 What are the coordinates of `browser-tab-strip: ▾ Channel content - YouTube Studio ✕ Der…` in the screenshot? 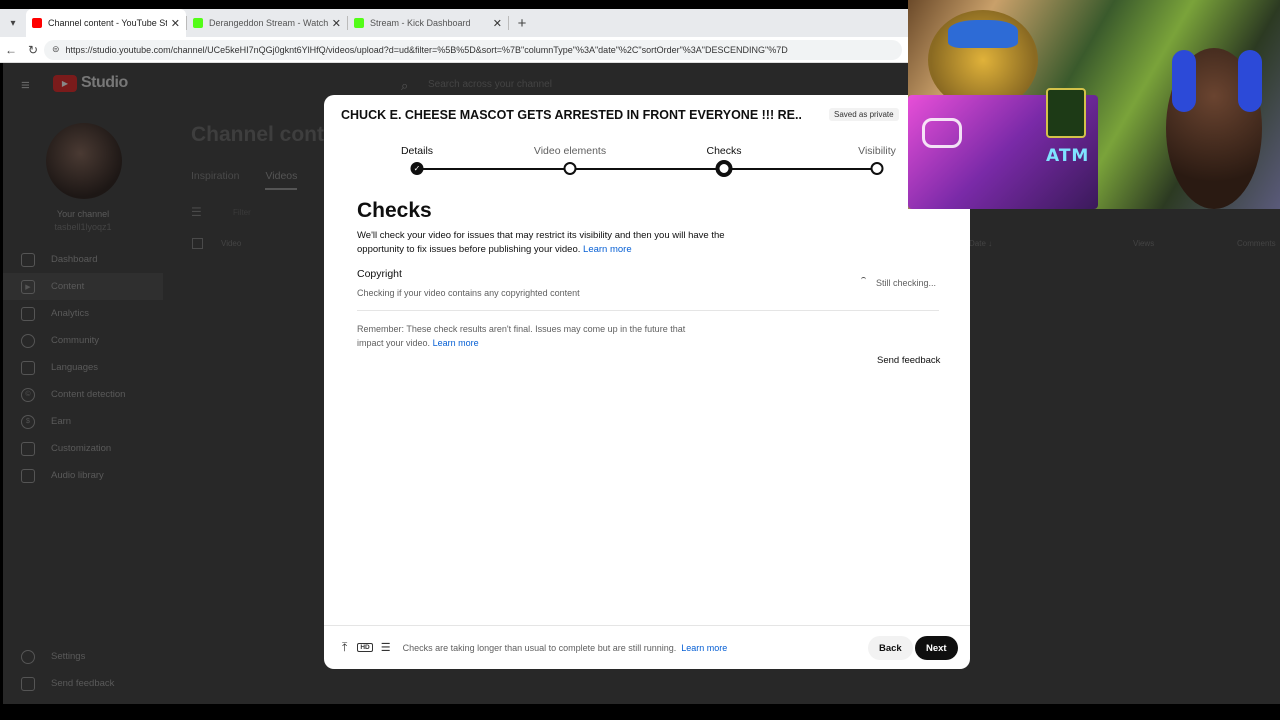 It's located at (455, 23).